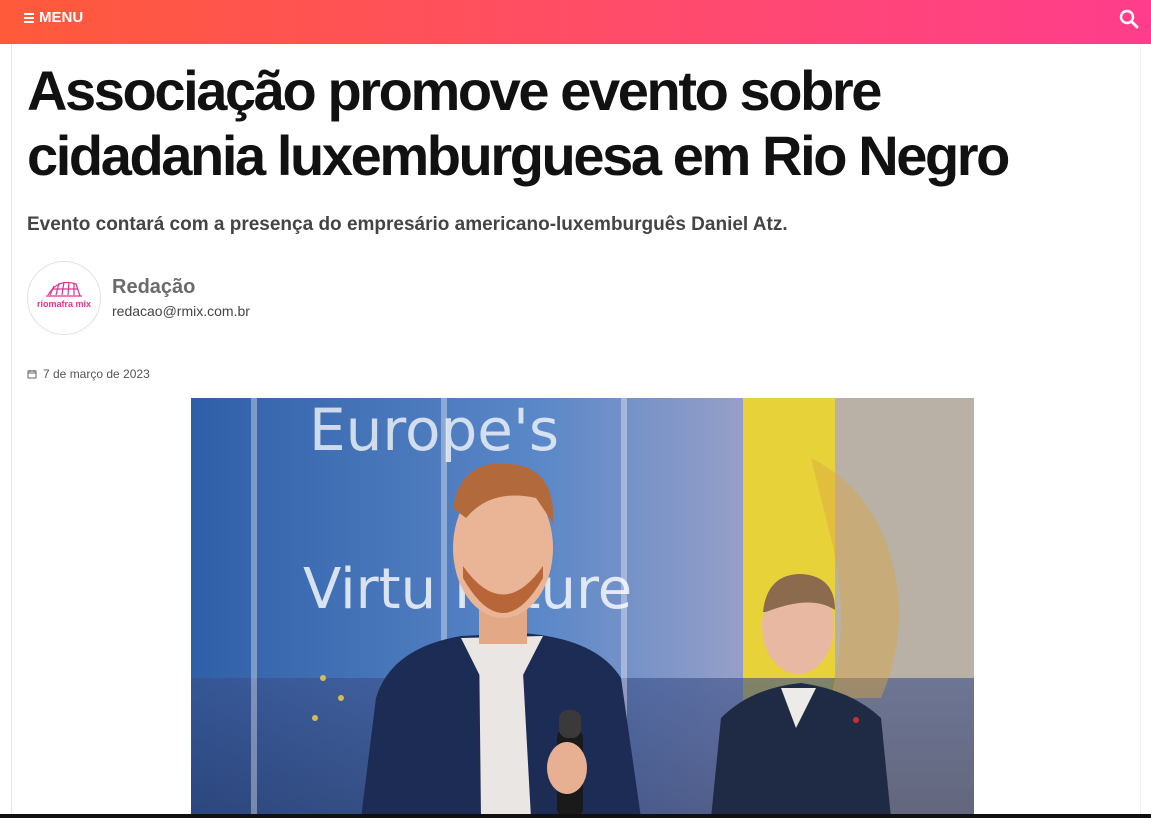 The height and width of the screenshot is (818, 1151). I want to click on post-date-text: 7 de março de 2023, so click(96, 374).